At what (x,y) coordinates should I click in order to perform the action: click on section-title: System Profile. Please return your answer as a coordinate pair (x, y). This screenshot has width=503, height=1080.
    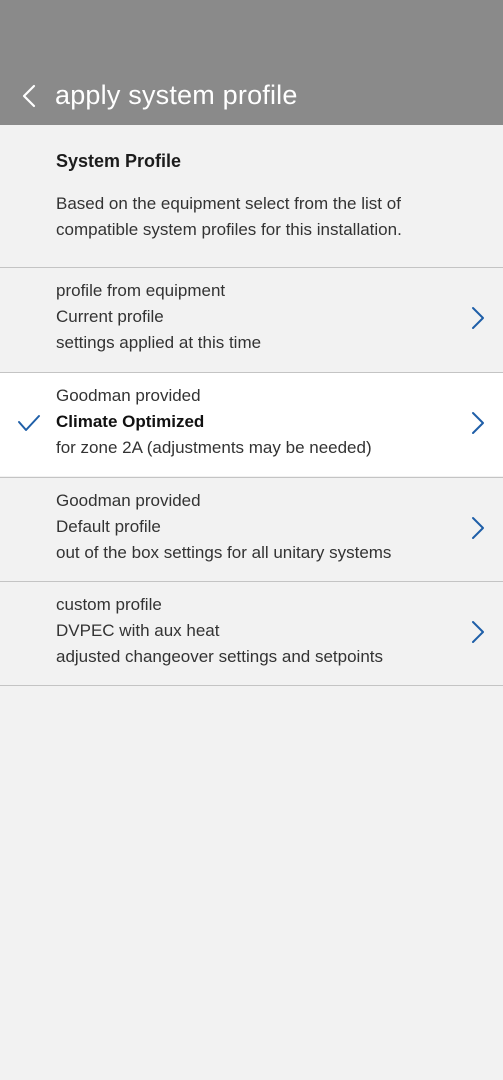
    Looking at the image, I should click on (119, 161).